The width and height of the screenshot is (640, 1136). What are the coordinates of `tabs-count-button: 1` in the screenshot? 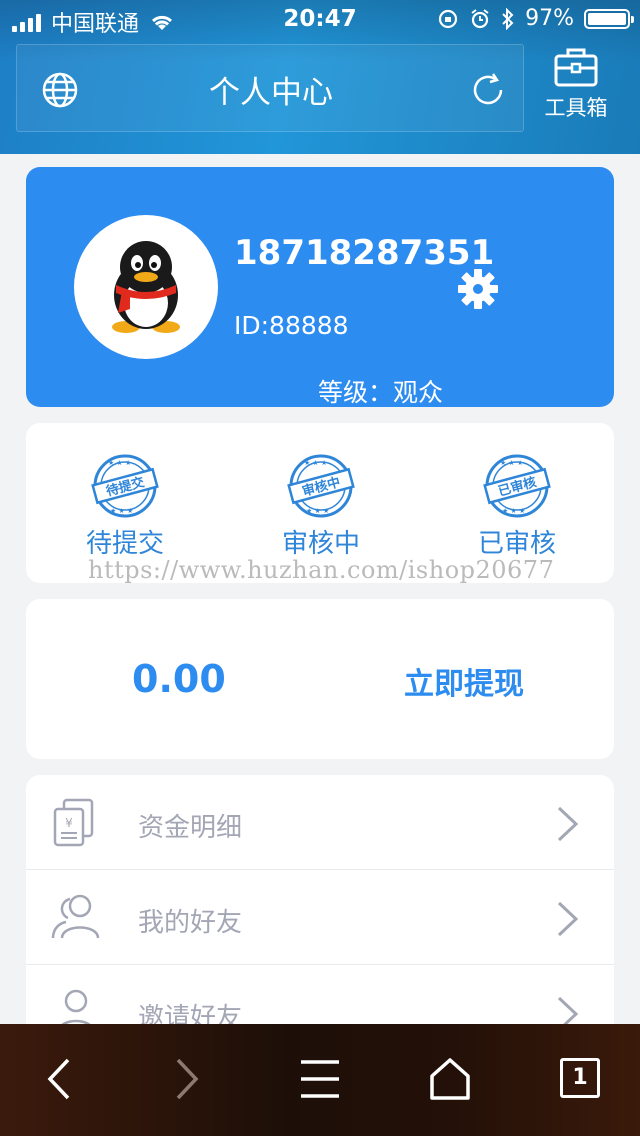 It's located at (580, 1078).